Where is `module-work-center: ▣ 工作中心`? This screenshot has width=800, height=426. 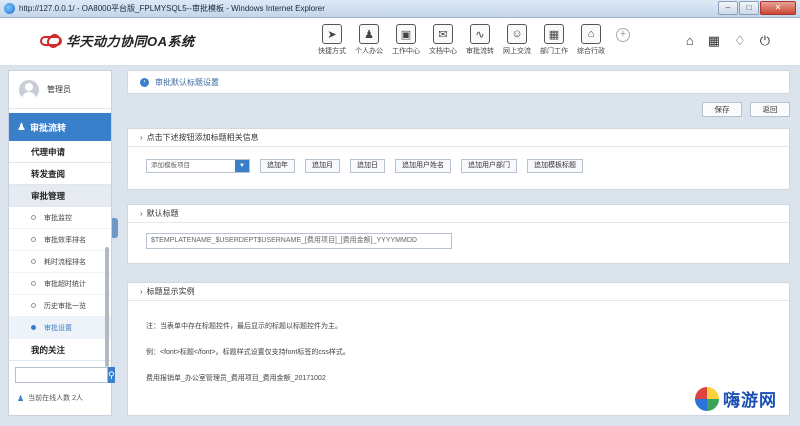
module-work-center: ▣ 工作中心 is located at coordinates (406, 40).